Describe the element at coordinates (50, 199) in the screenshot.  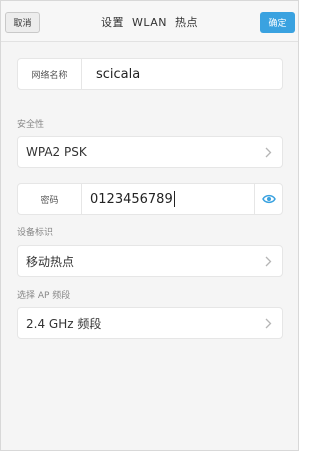
I see `password-label: 密码` at that location.